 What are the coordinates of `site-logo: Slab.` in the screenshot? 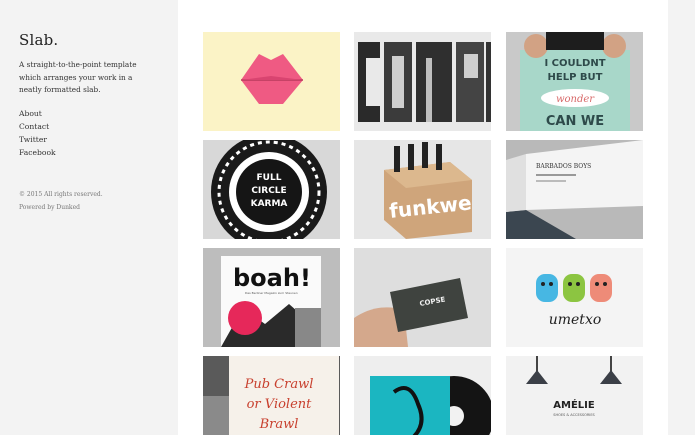 It's located at (38, 40).